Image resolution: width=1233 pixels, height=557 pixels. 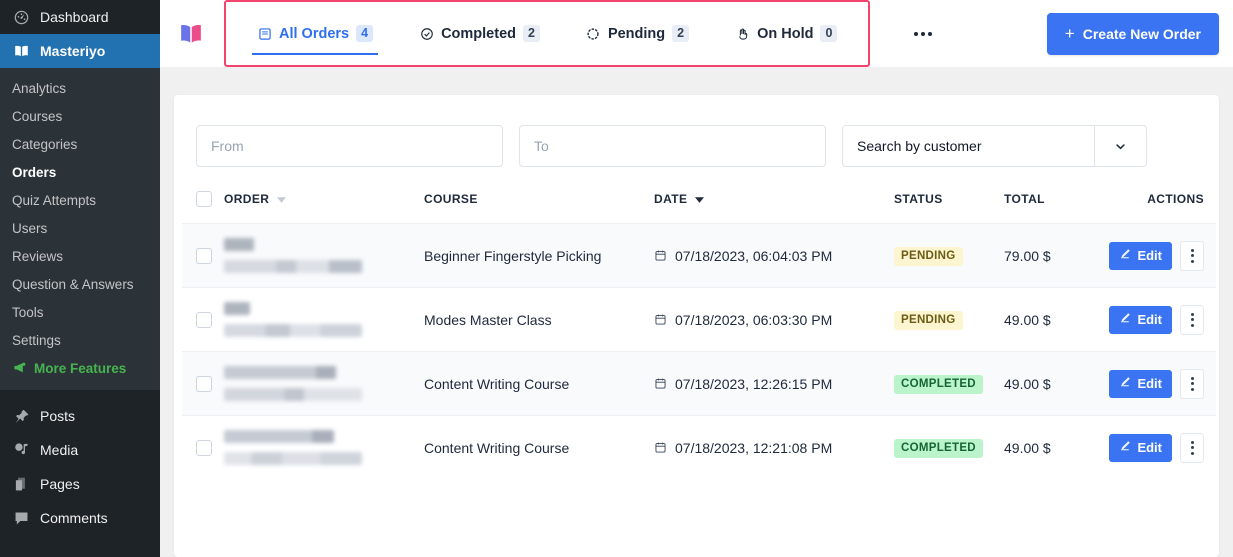 I want to click on sidebar-item-tools: Tools, so click(x=80, y=312).